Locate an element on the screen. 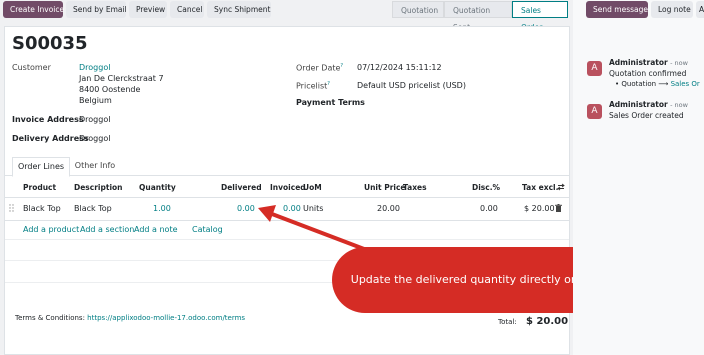 The width and height of the screenshot is (704, 355). address-line-1: Jan De Clerckstraat 7 is located at coordinates (121, 78).